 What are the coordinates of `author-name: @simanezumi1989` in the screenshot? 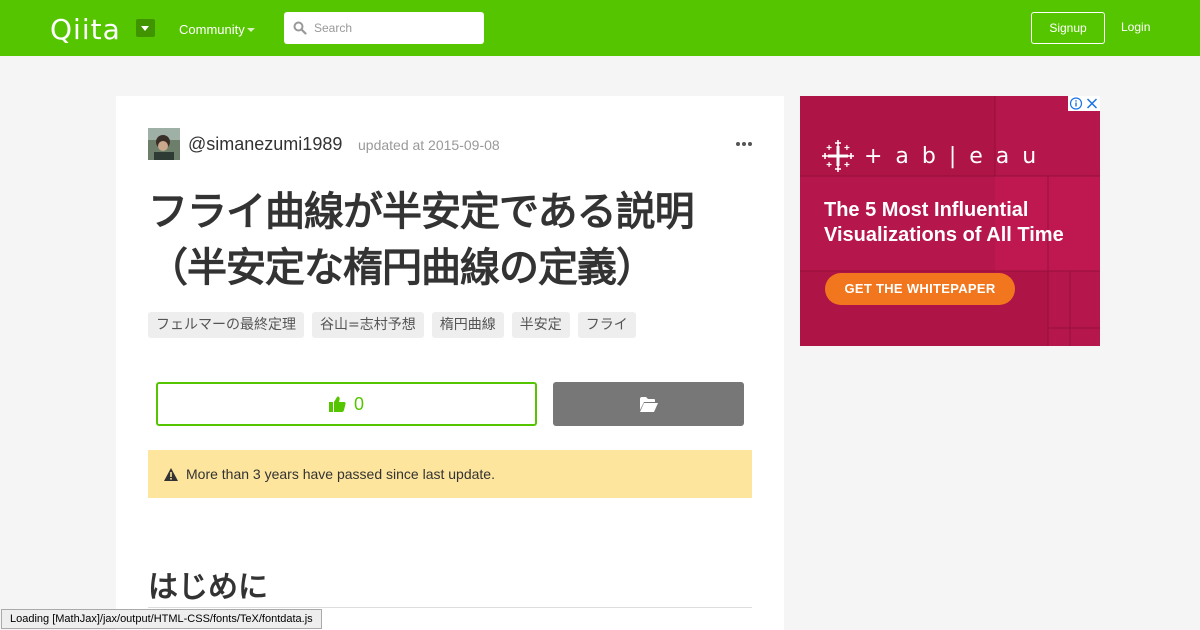 It's located at (265, 144).